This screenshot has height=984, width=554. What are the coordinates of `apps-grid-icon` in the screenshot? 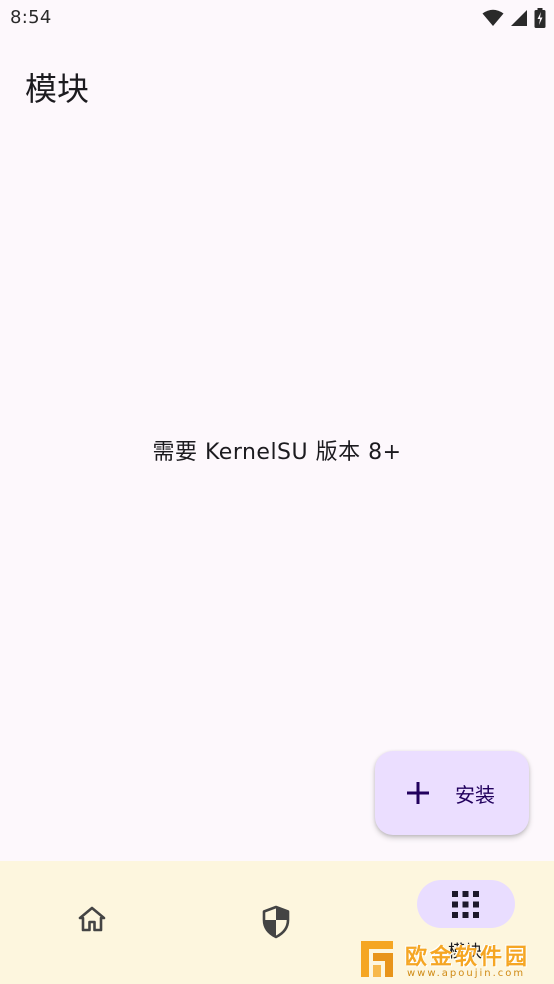 It's located at (465, 904).